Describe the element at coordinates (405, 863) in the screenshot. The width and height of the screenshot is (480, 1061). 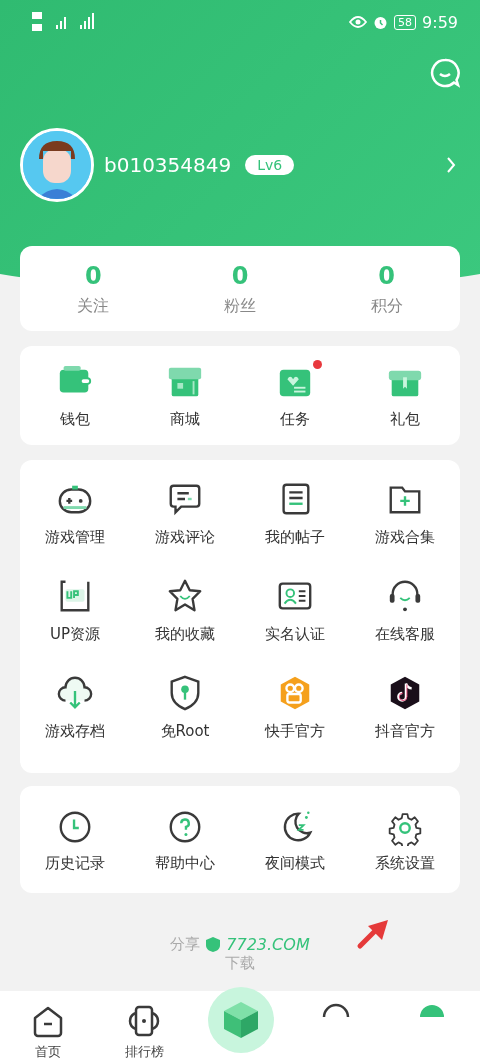
I see `menu-label: 系统设置` at that location.